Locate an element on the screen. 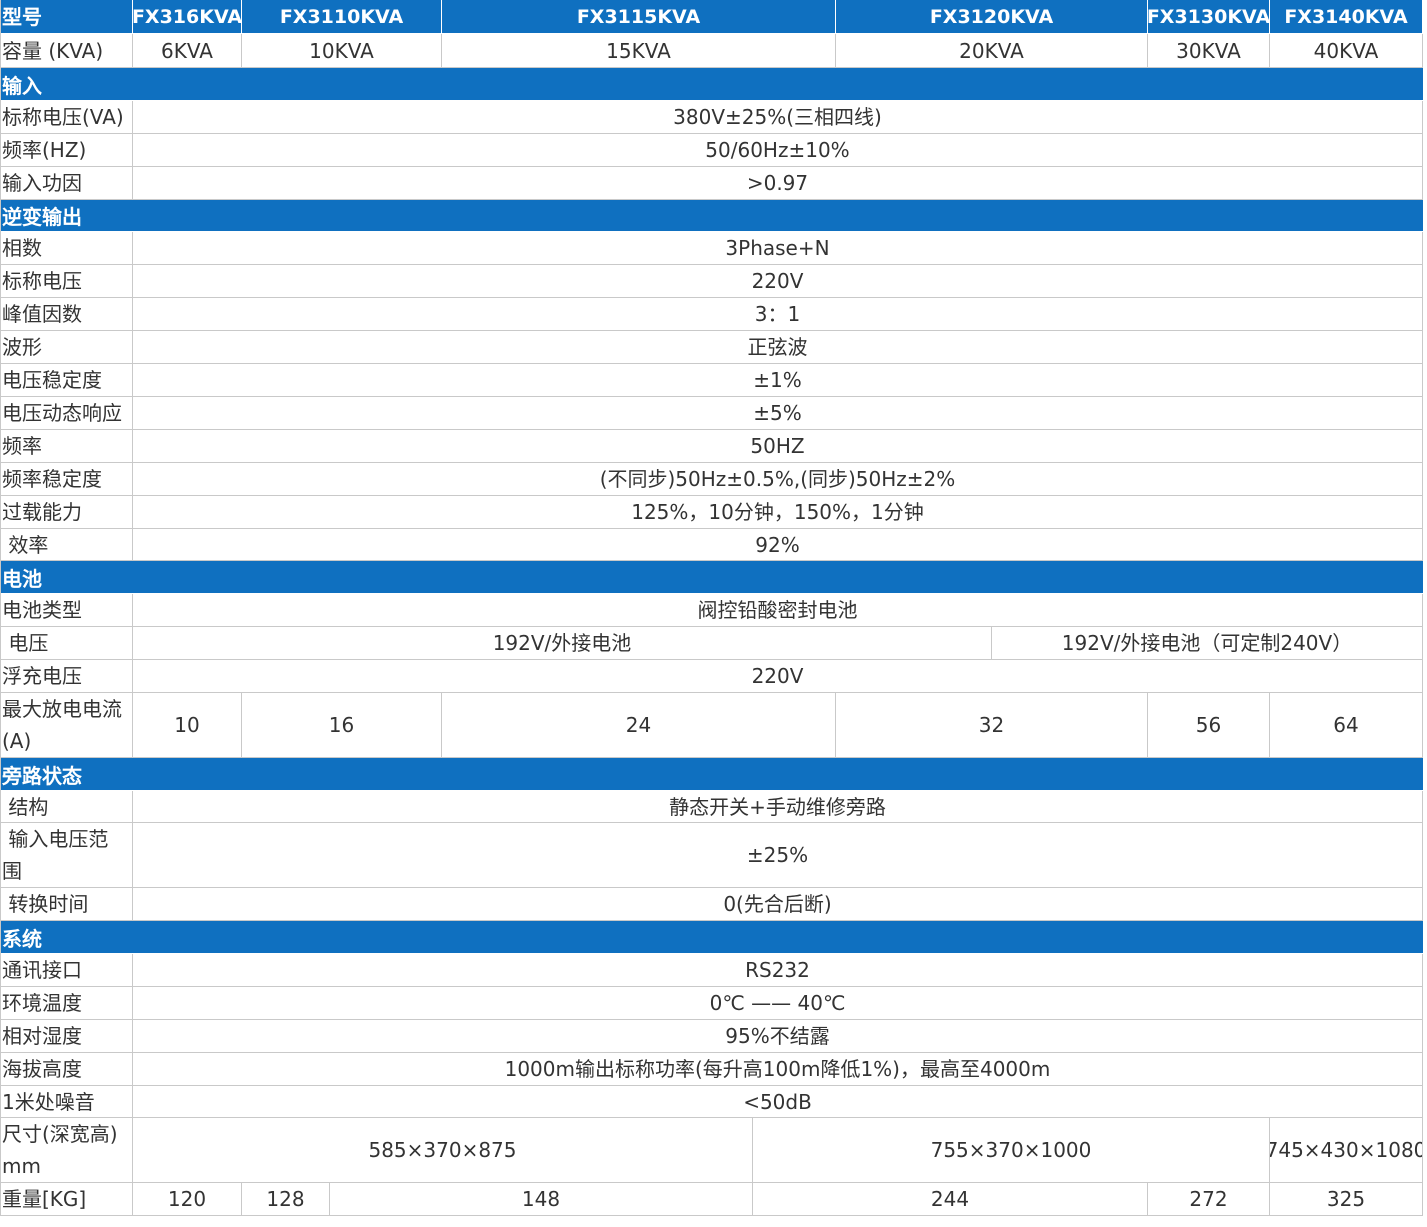 This screenshot has height=1227, width=1427. input-freq-label: 频率(HZ) is located at coordinates (44, 150).